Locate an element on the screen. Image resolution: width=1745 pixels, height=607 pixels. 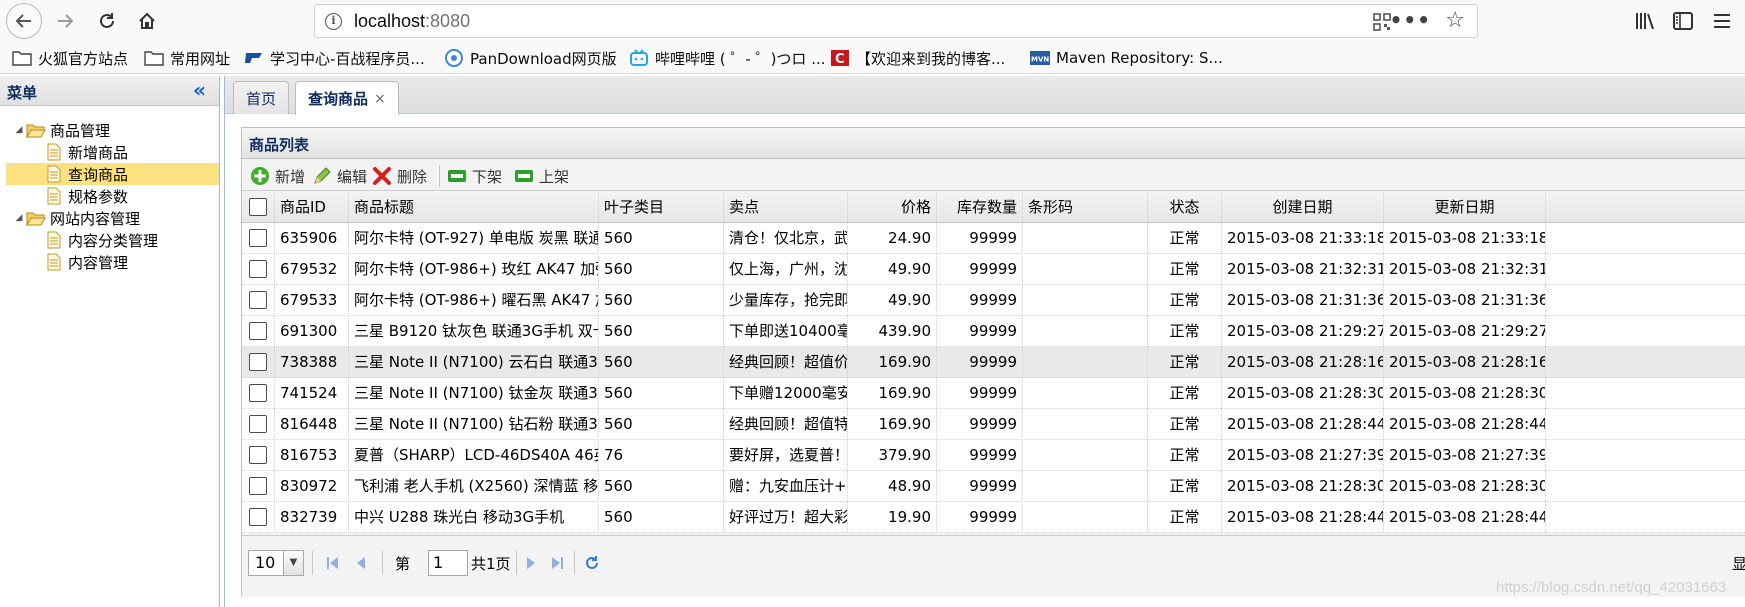
tree-node-label: 规格参数 is located at coordinates (98, 196).